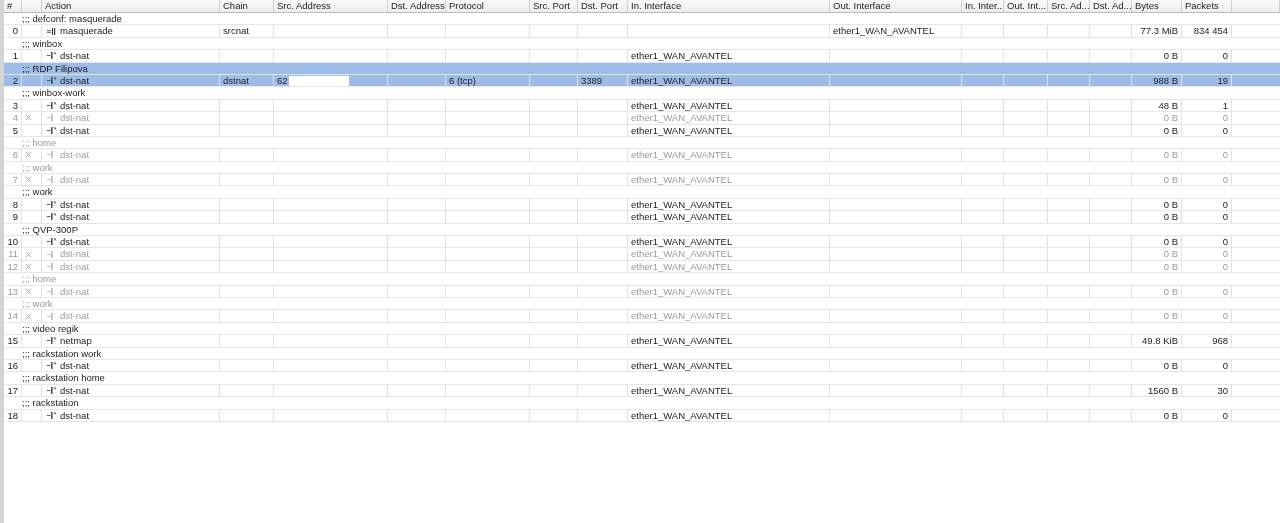 This screenshot has width=1280, height=523. What do you see at coordinates (642, 230) in the screenshot?
I see `rule-comment: ;;; QVP-300P` at bounding box center [642, 230].